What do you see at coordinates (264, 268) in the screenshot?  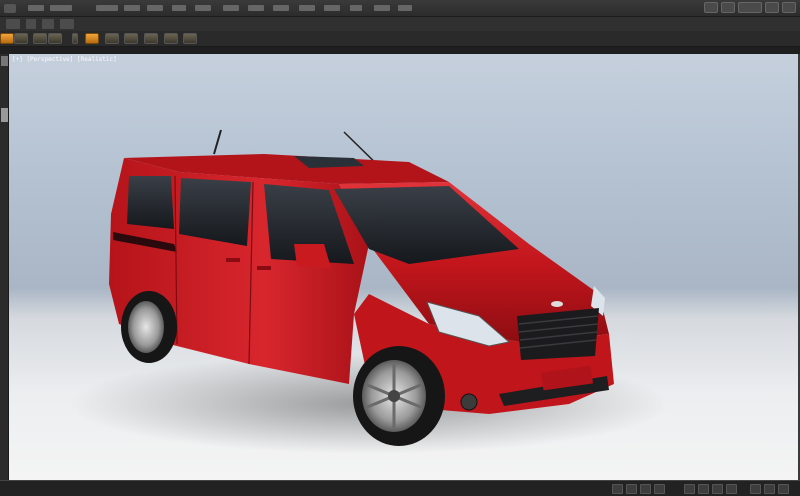 I see `door-handle-front` at bounding box center [264, 268].